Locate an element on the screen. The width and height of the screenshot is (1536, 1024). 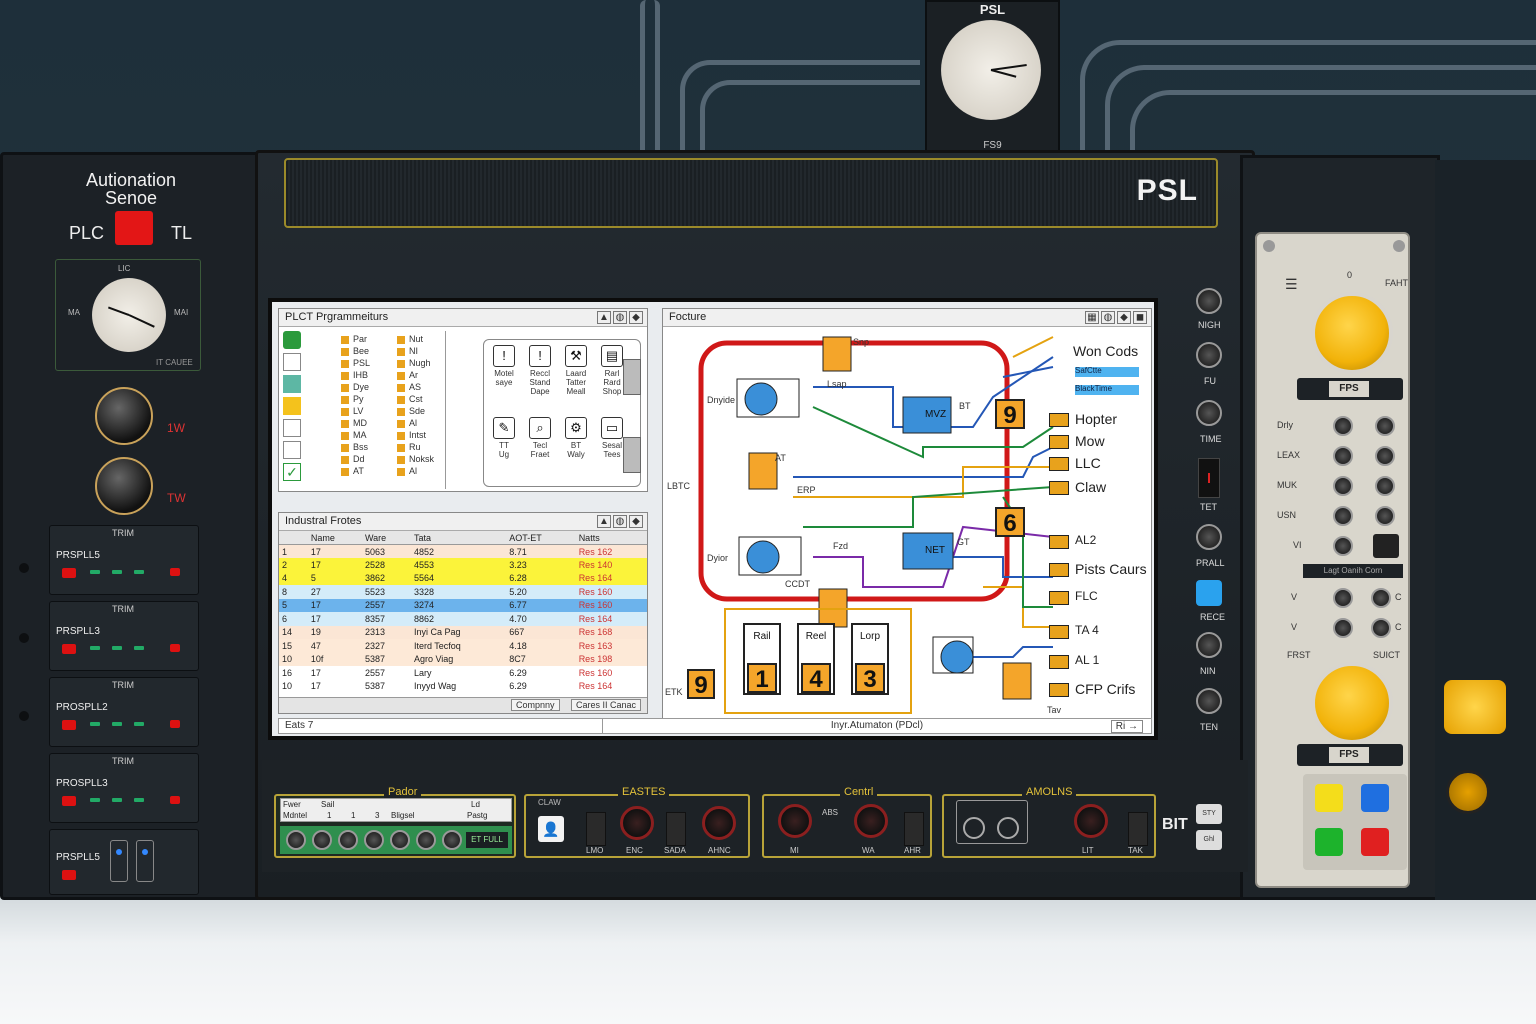
column-header: Natts is located at coordinates (611, 538).